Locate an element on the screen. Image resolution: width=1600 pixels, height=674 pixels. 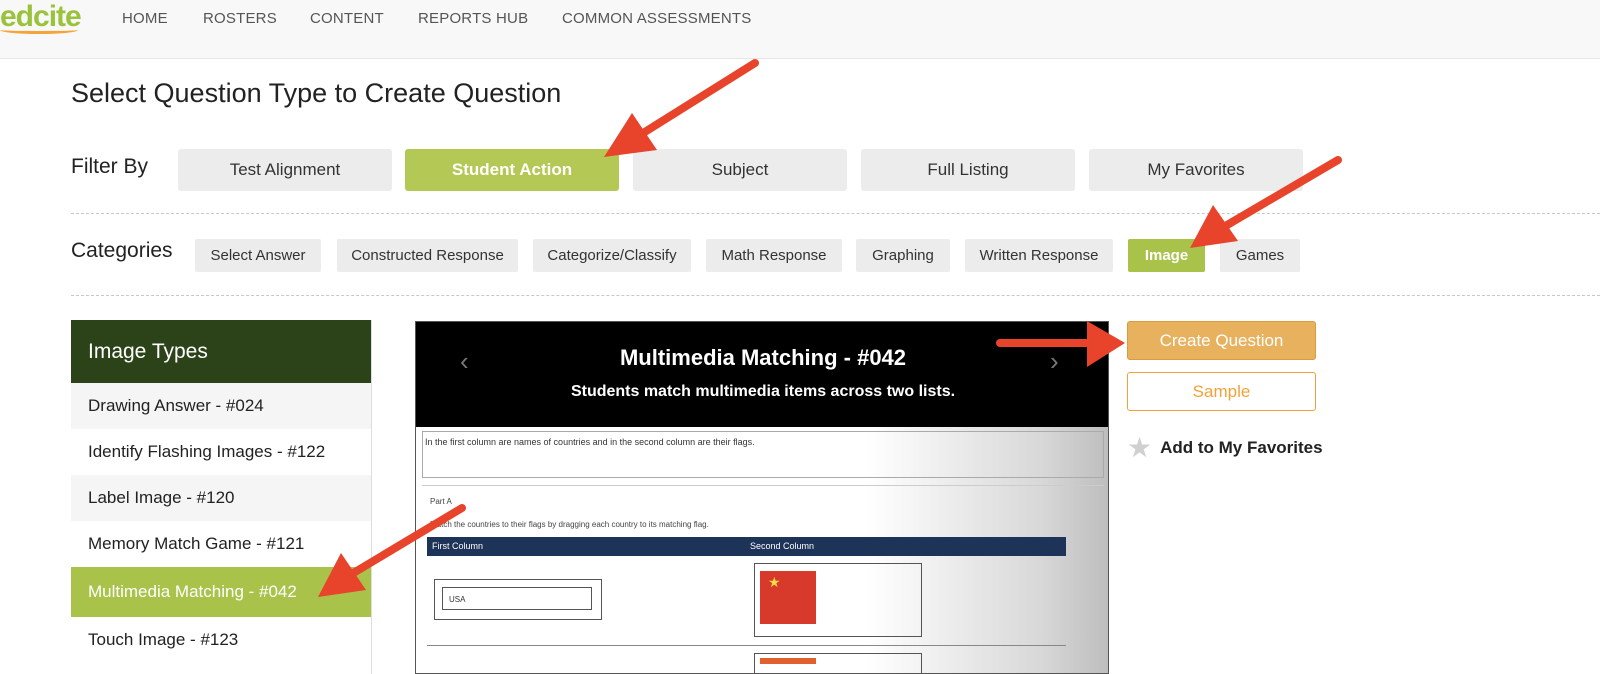
preview-part-label: Part A is located at coordinates (441, 501).